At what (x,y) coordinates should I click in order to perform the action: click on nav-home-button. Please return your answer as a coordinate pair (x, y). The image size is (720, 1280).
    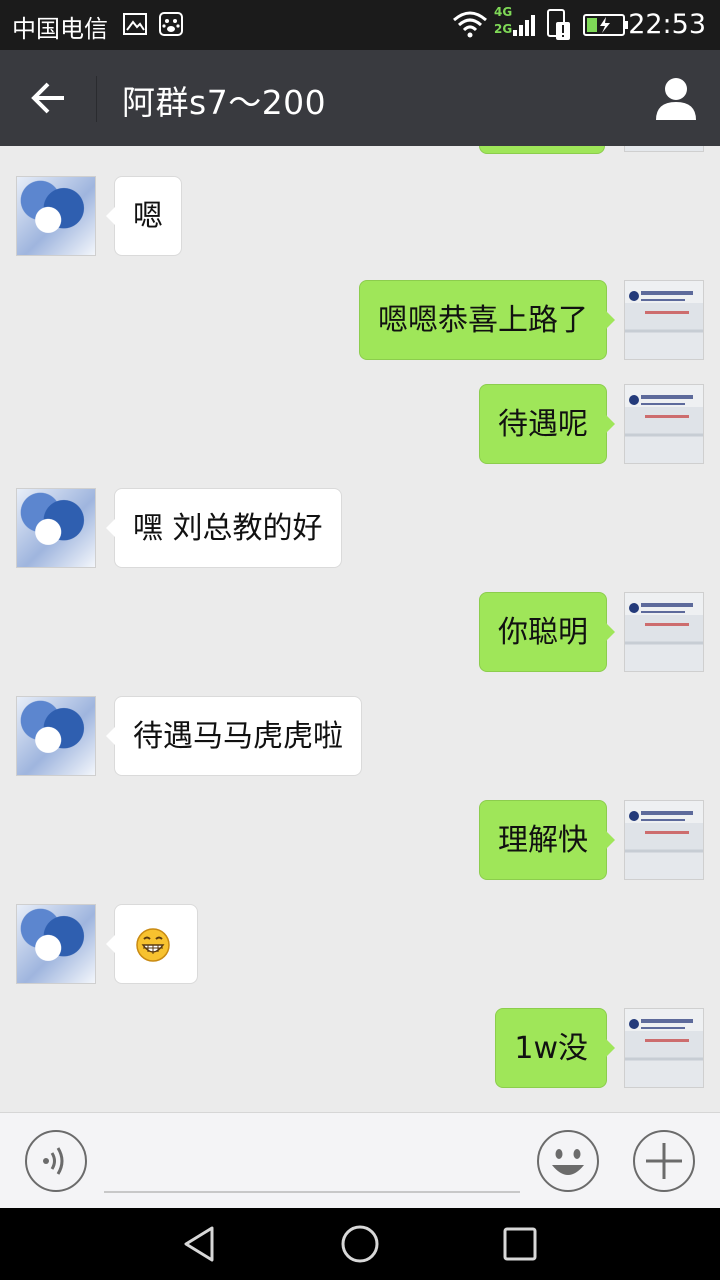
    Looking at the image, I should click on (360, 1244).